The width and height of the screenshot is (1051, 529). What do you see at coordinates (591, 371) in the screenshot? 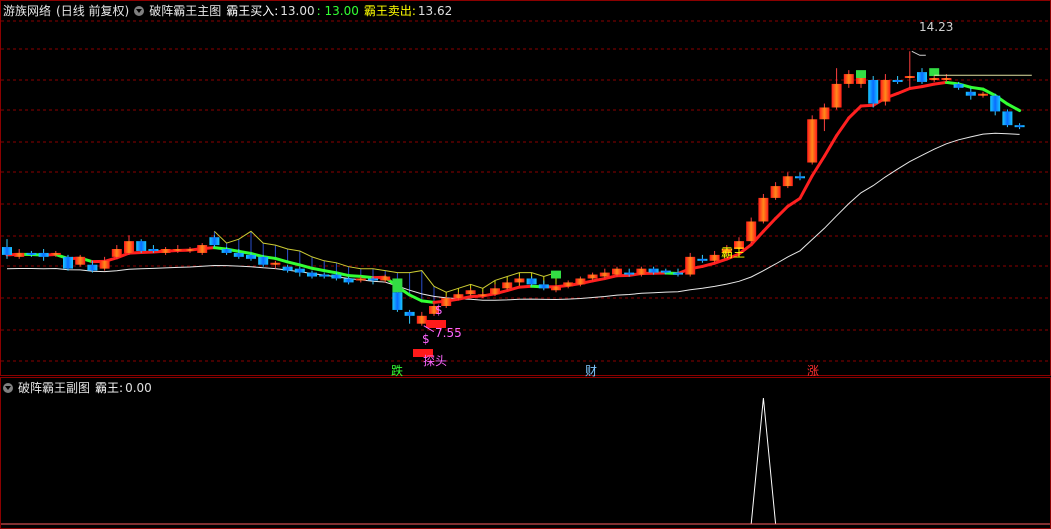
I see `marker-money: 财` at bounding box center [591, 371].